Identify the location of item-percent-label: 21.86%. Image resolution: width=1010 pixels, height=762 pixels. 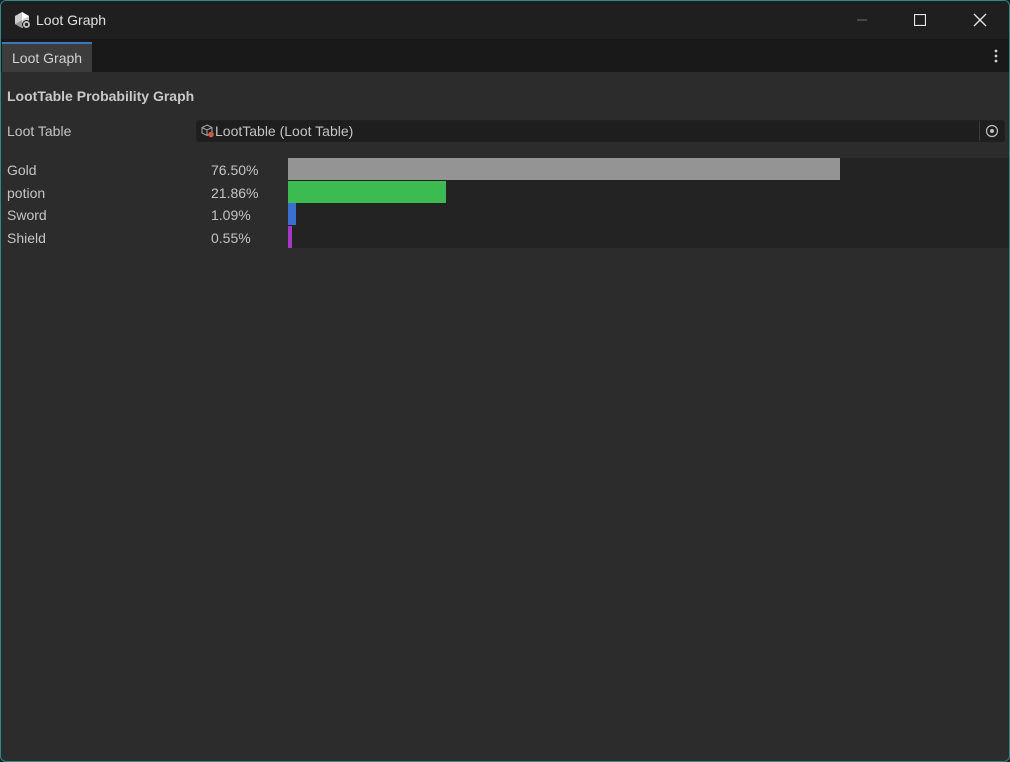
(235, 192).